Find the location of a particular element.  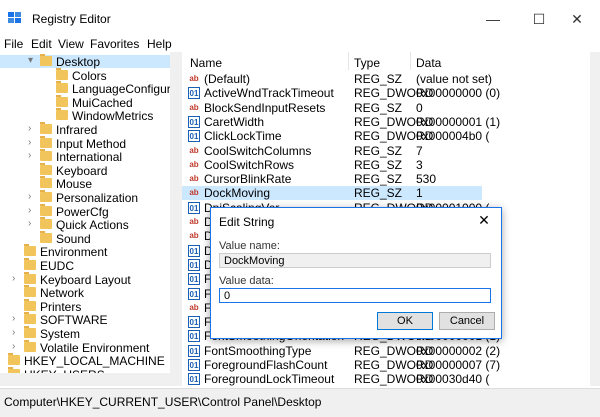

value-name: CoolSwitchColumns is located at coordinates (258, 150).